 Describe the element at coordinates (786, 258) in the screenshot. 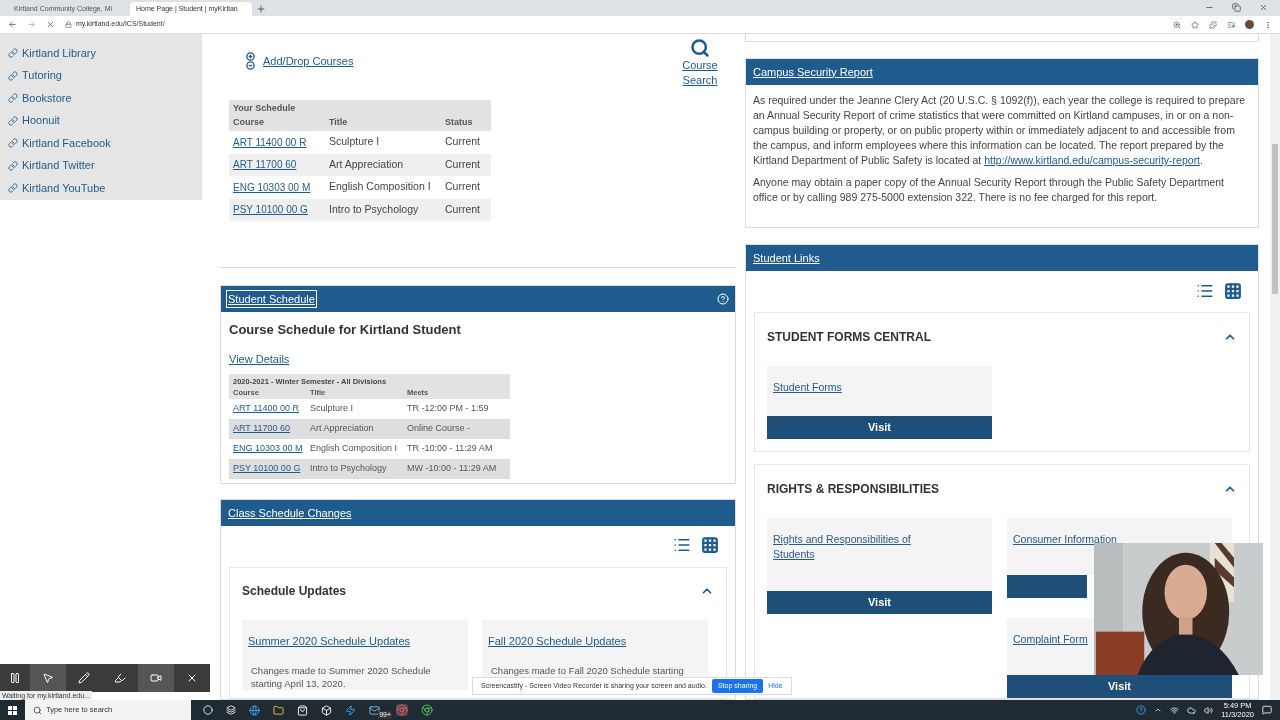

I see `portlet-title-link: Student Links` at that location.